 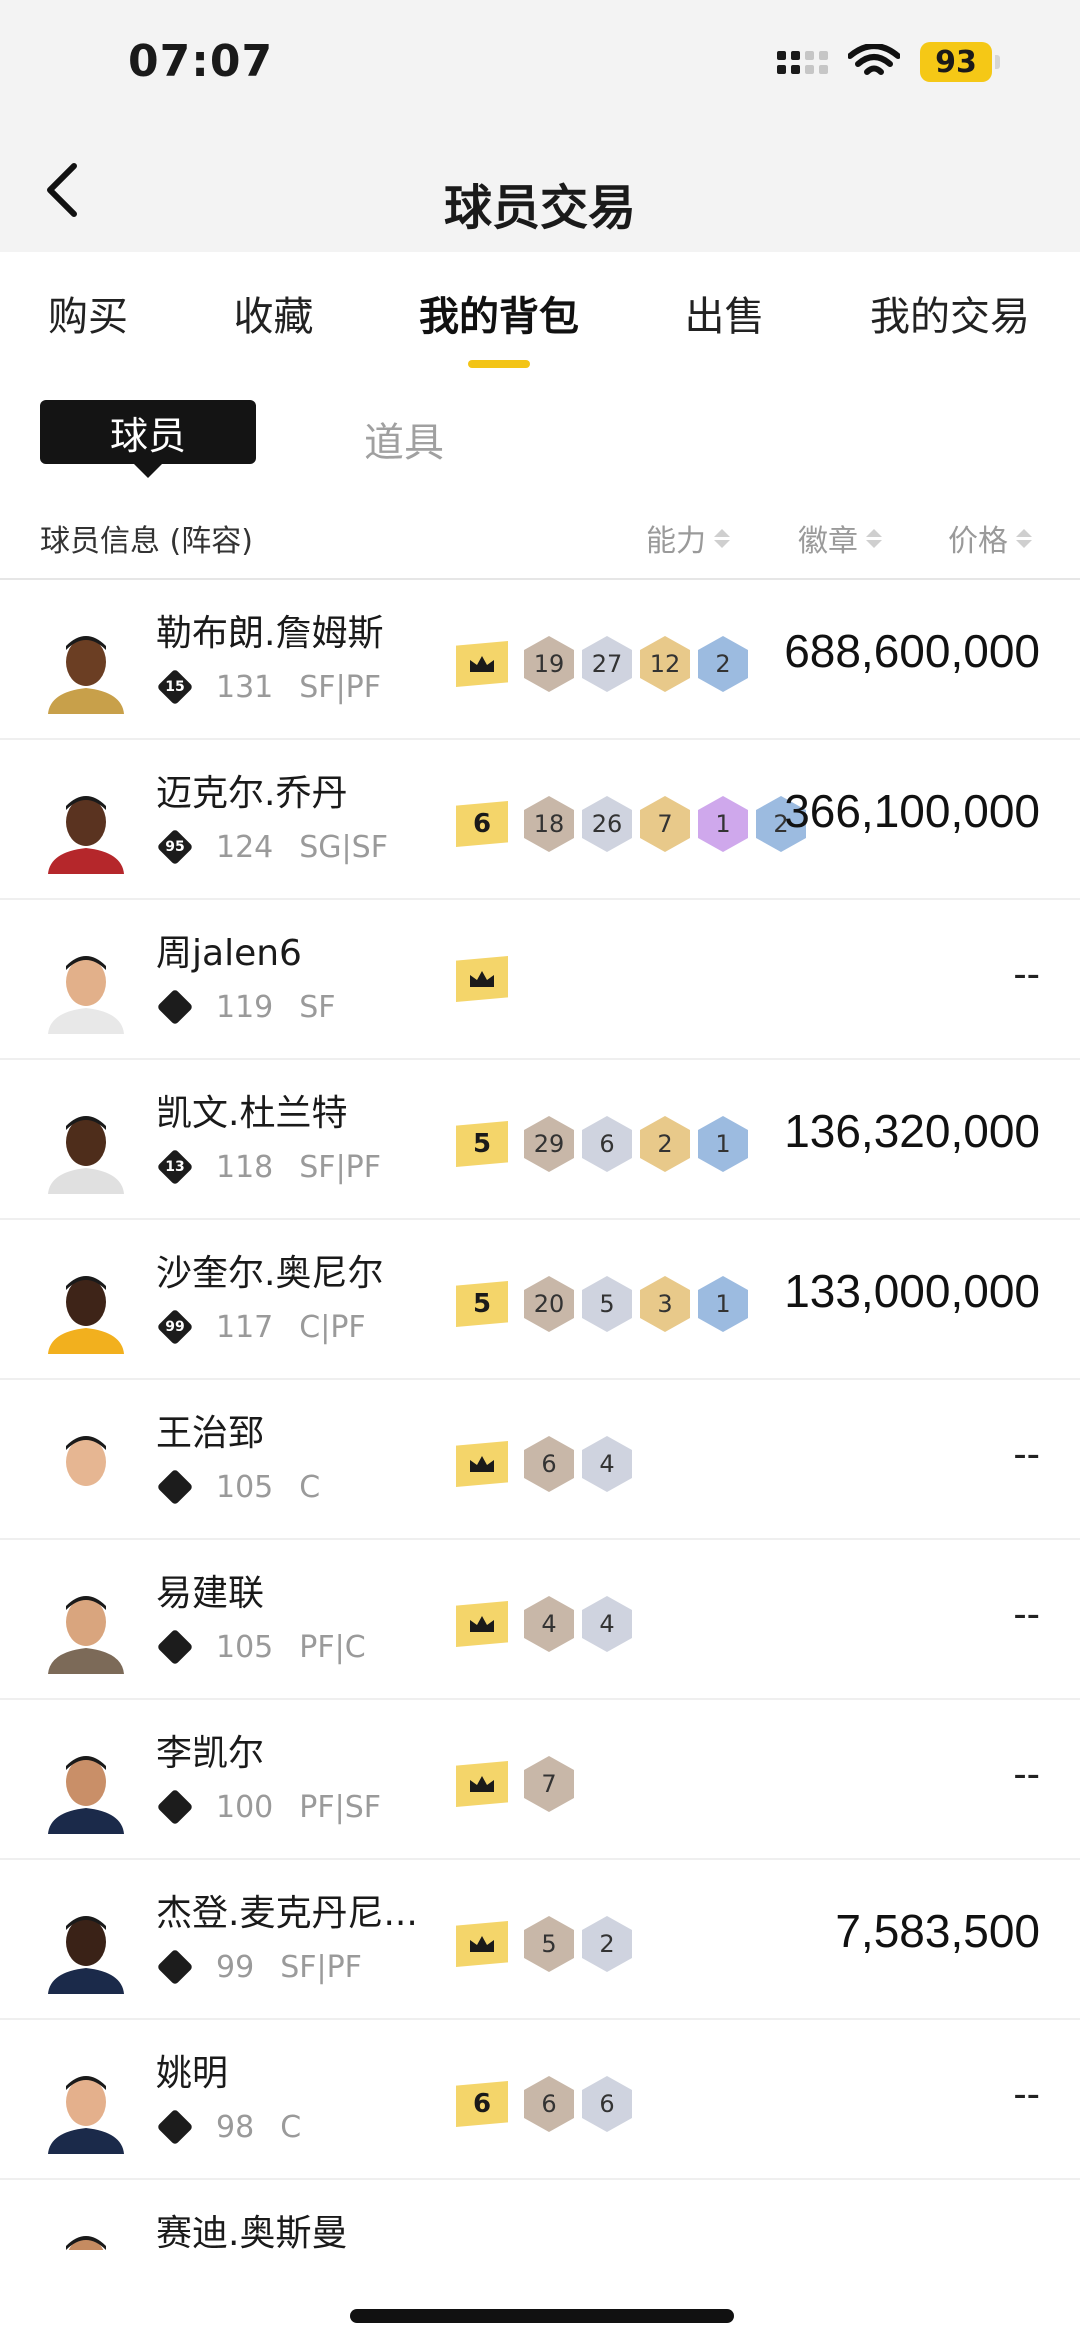 I want to click on player-name: 姚明, so click(x=192, y=2073).